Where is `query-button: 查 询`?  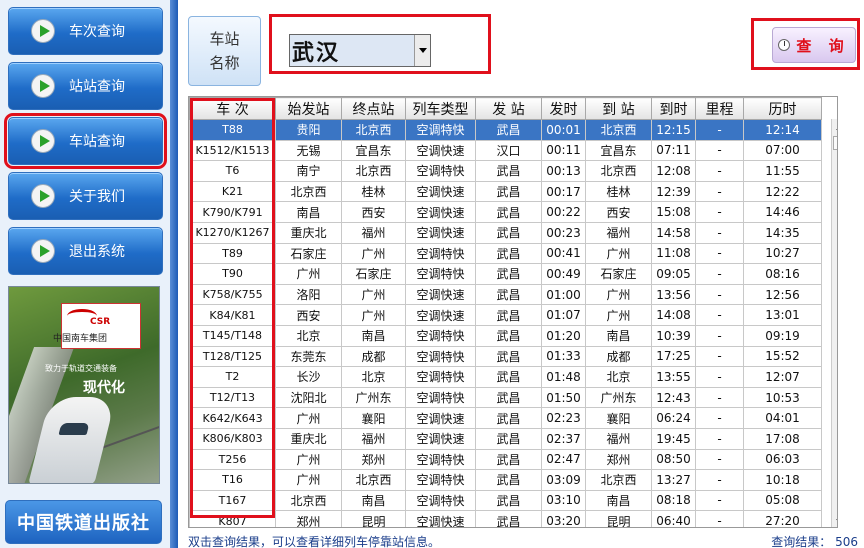
query-button: 查 询 is located at coordinates (814, 45).